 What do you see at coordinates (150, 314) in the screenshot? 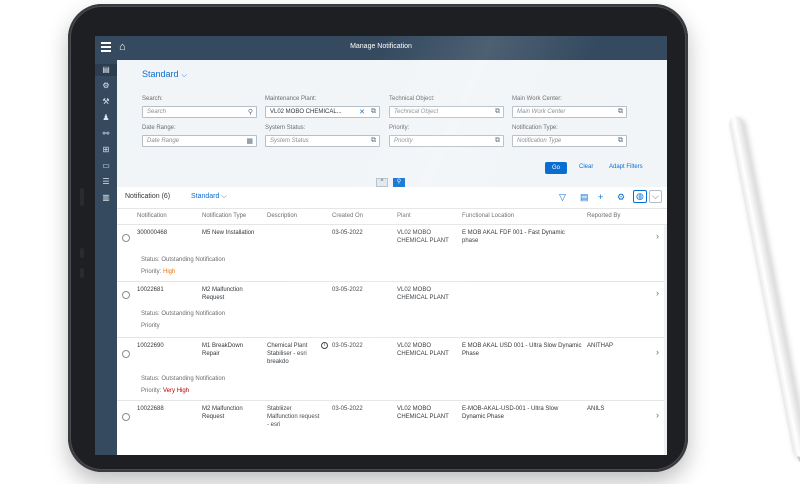
I see `status-label: Status:` at bounding box center [150, 314].